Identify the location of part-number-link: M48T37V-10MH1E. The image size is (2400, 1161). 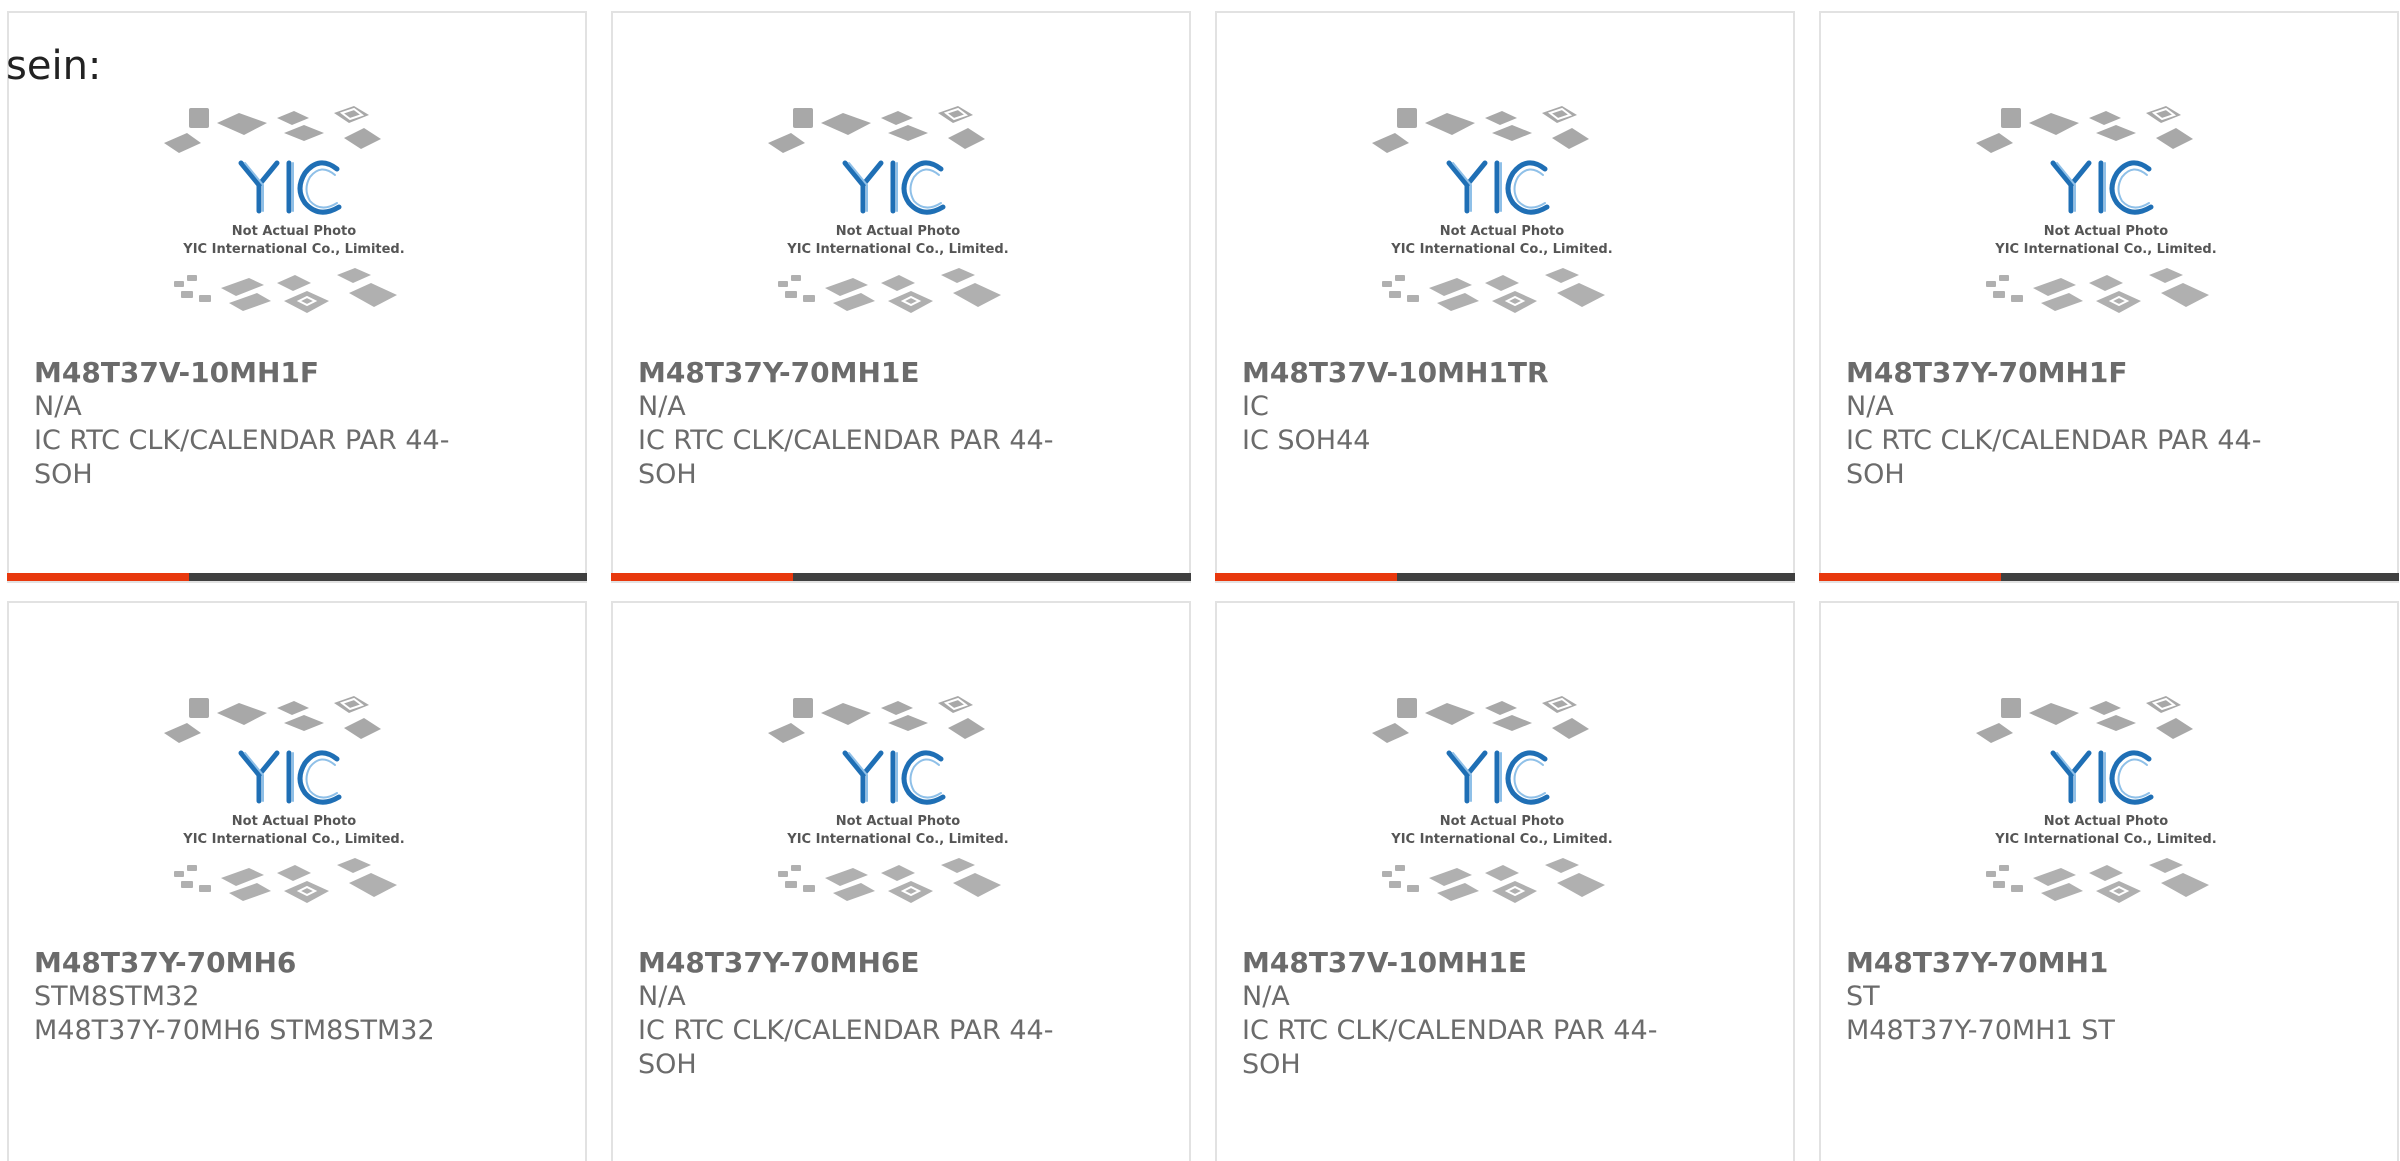
(1452, 963).